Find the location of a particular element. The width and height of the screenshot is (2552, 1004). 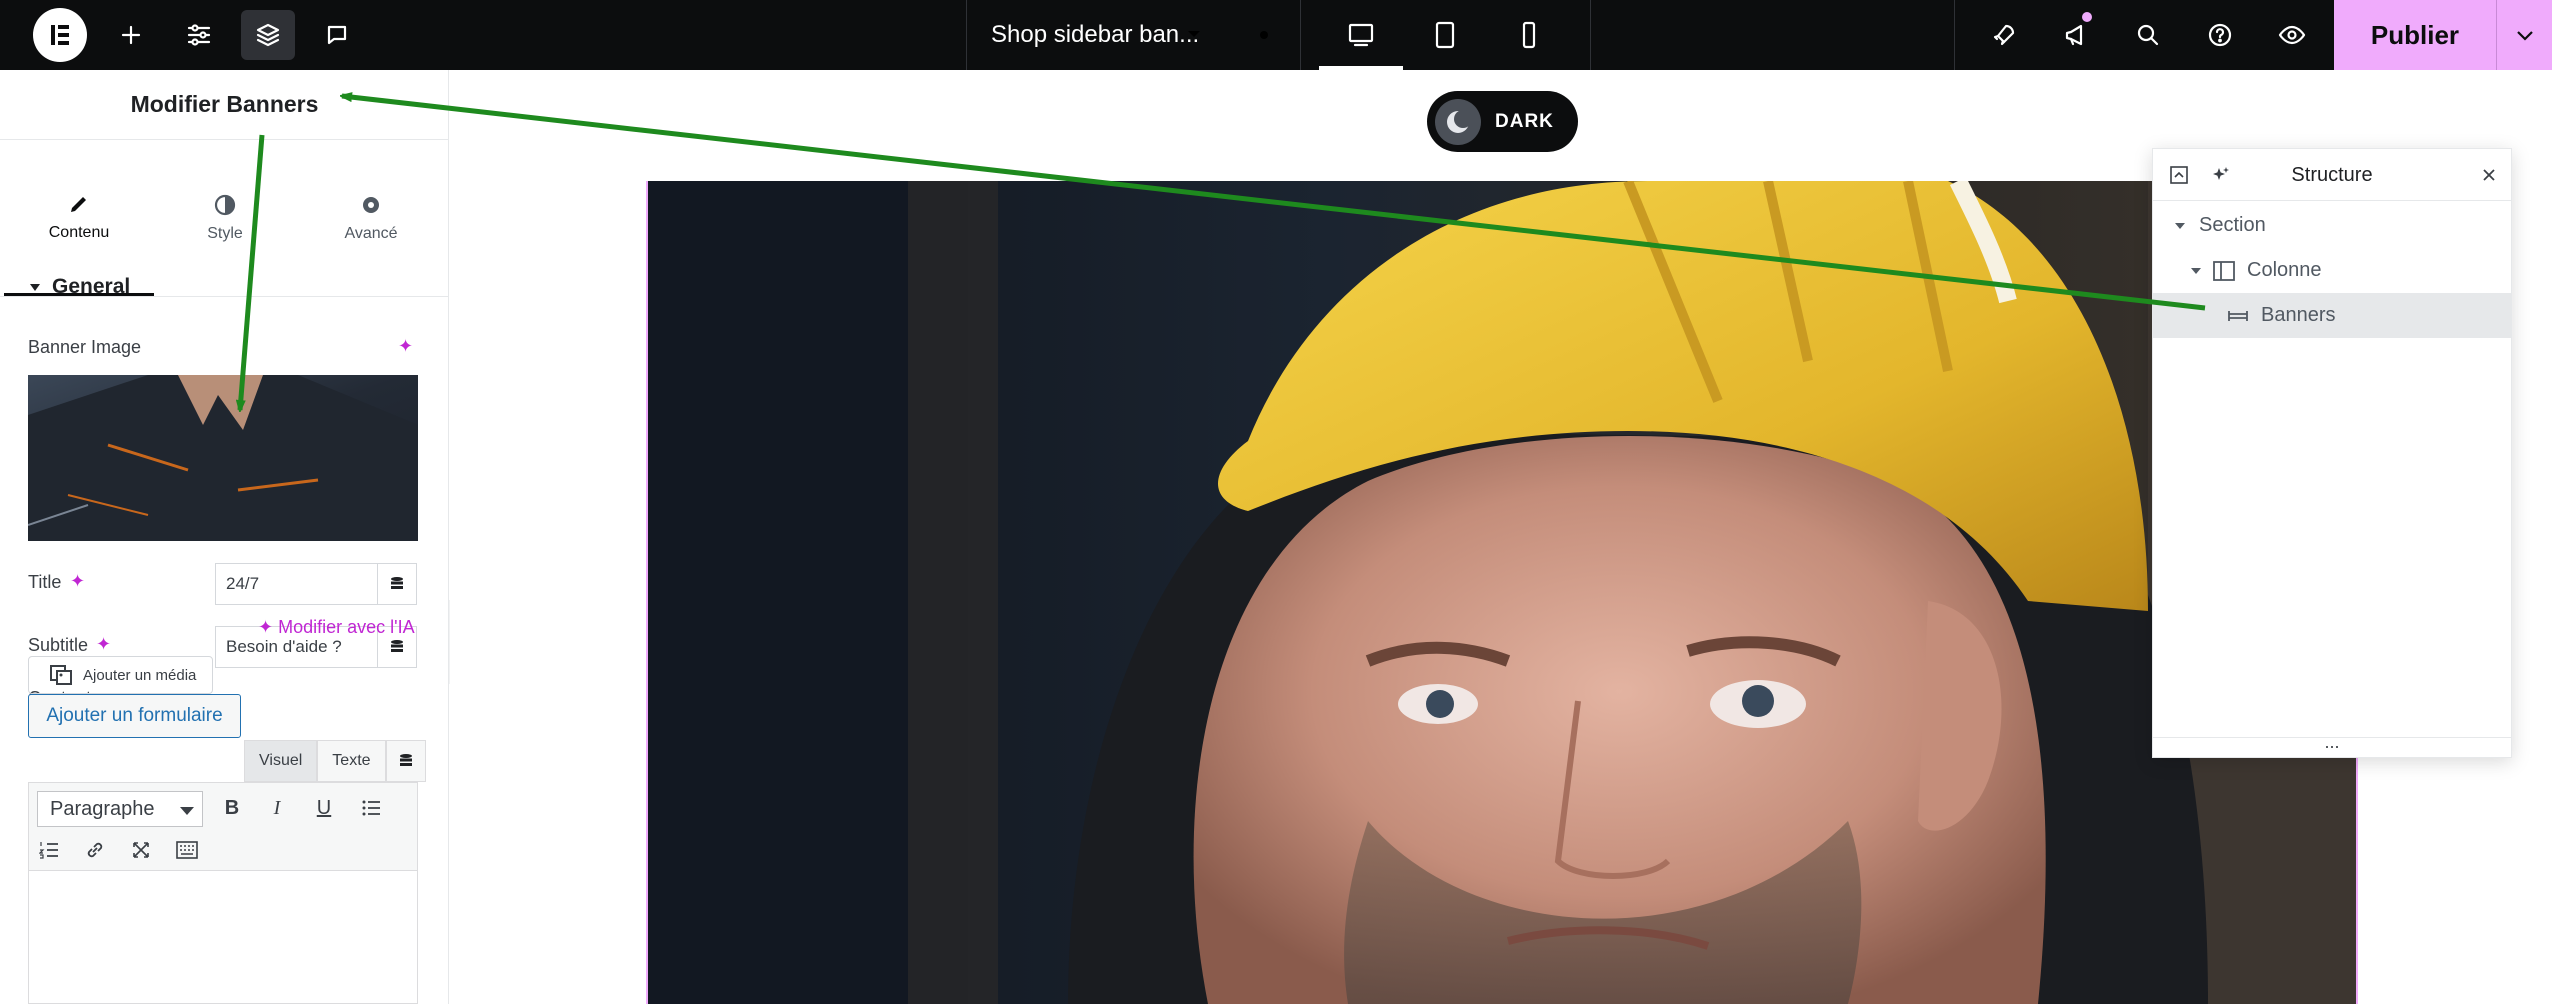

paragraph-format-select: Paragraphe is located at coordinates (120, 809).